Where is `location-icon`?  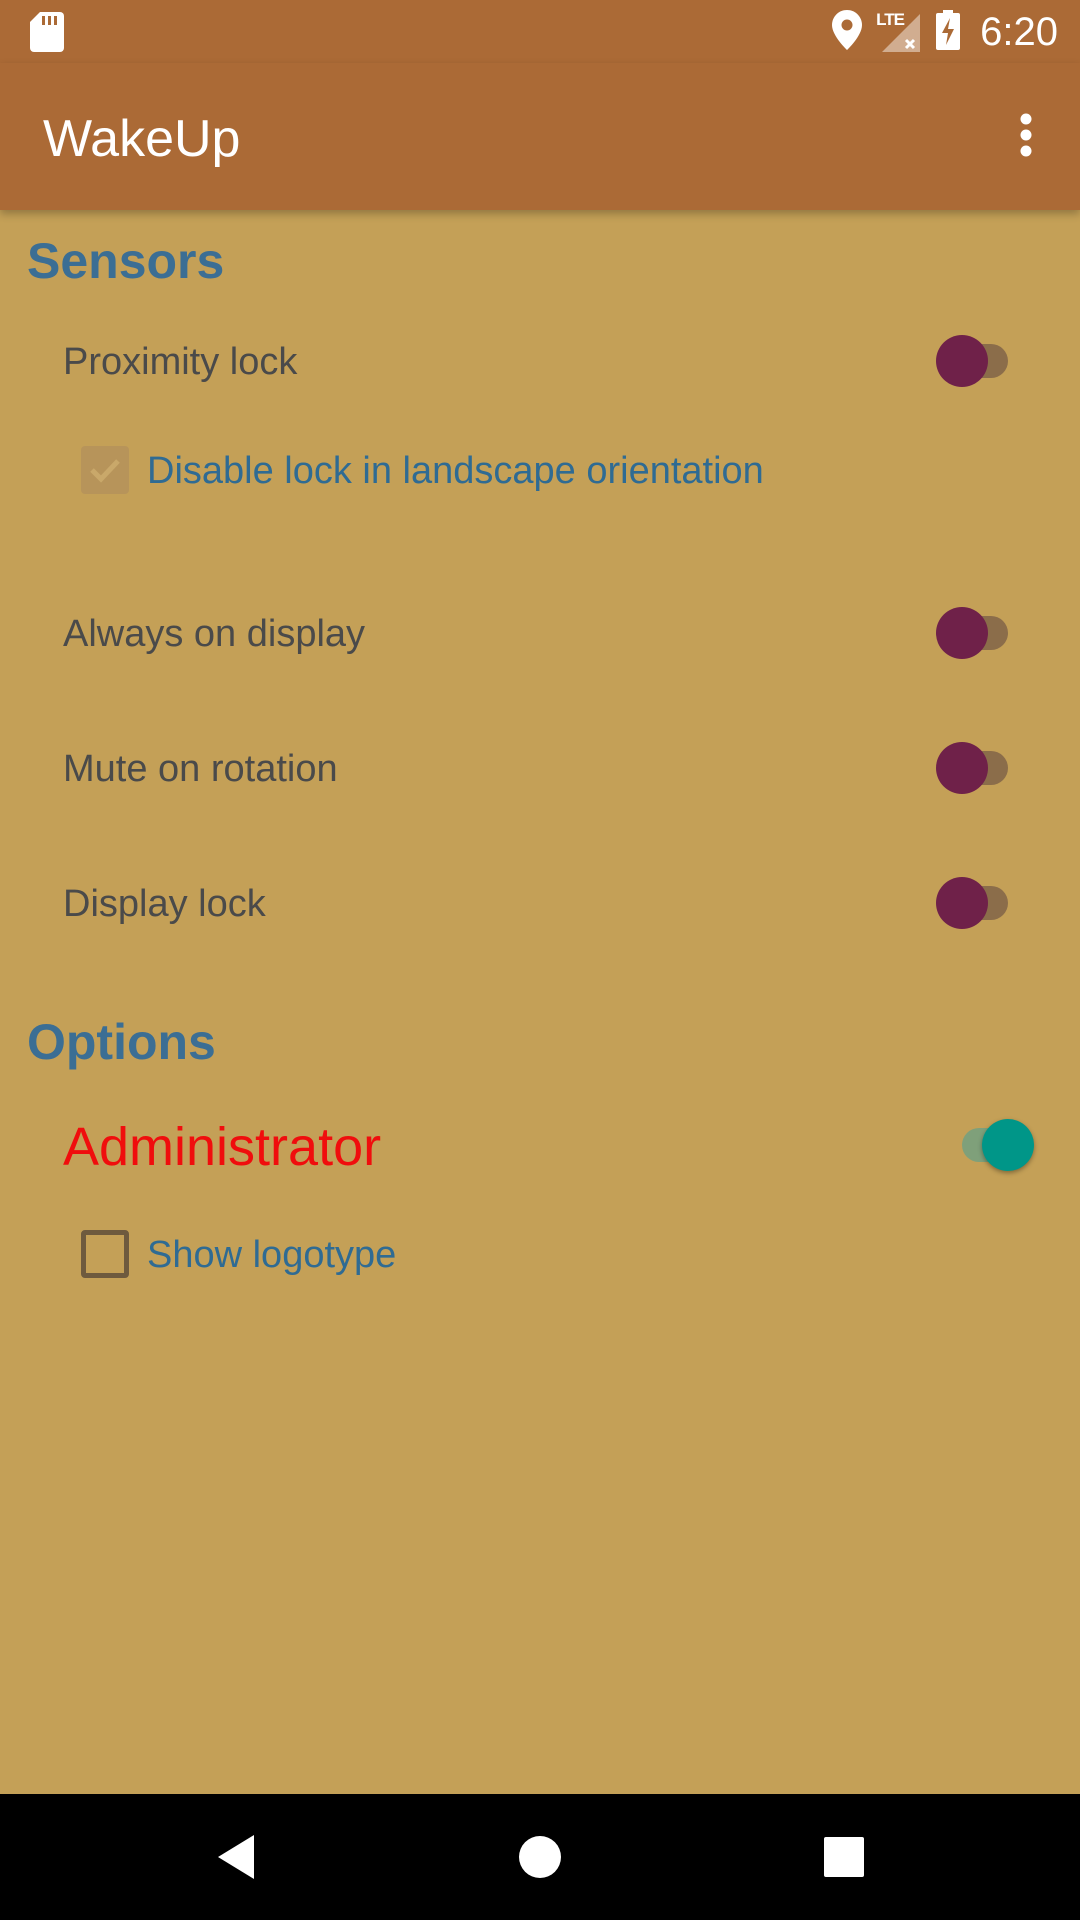 location-icon is located at coordinates (847, 32).